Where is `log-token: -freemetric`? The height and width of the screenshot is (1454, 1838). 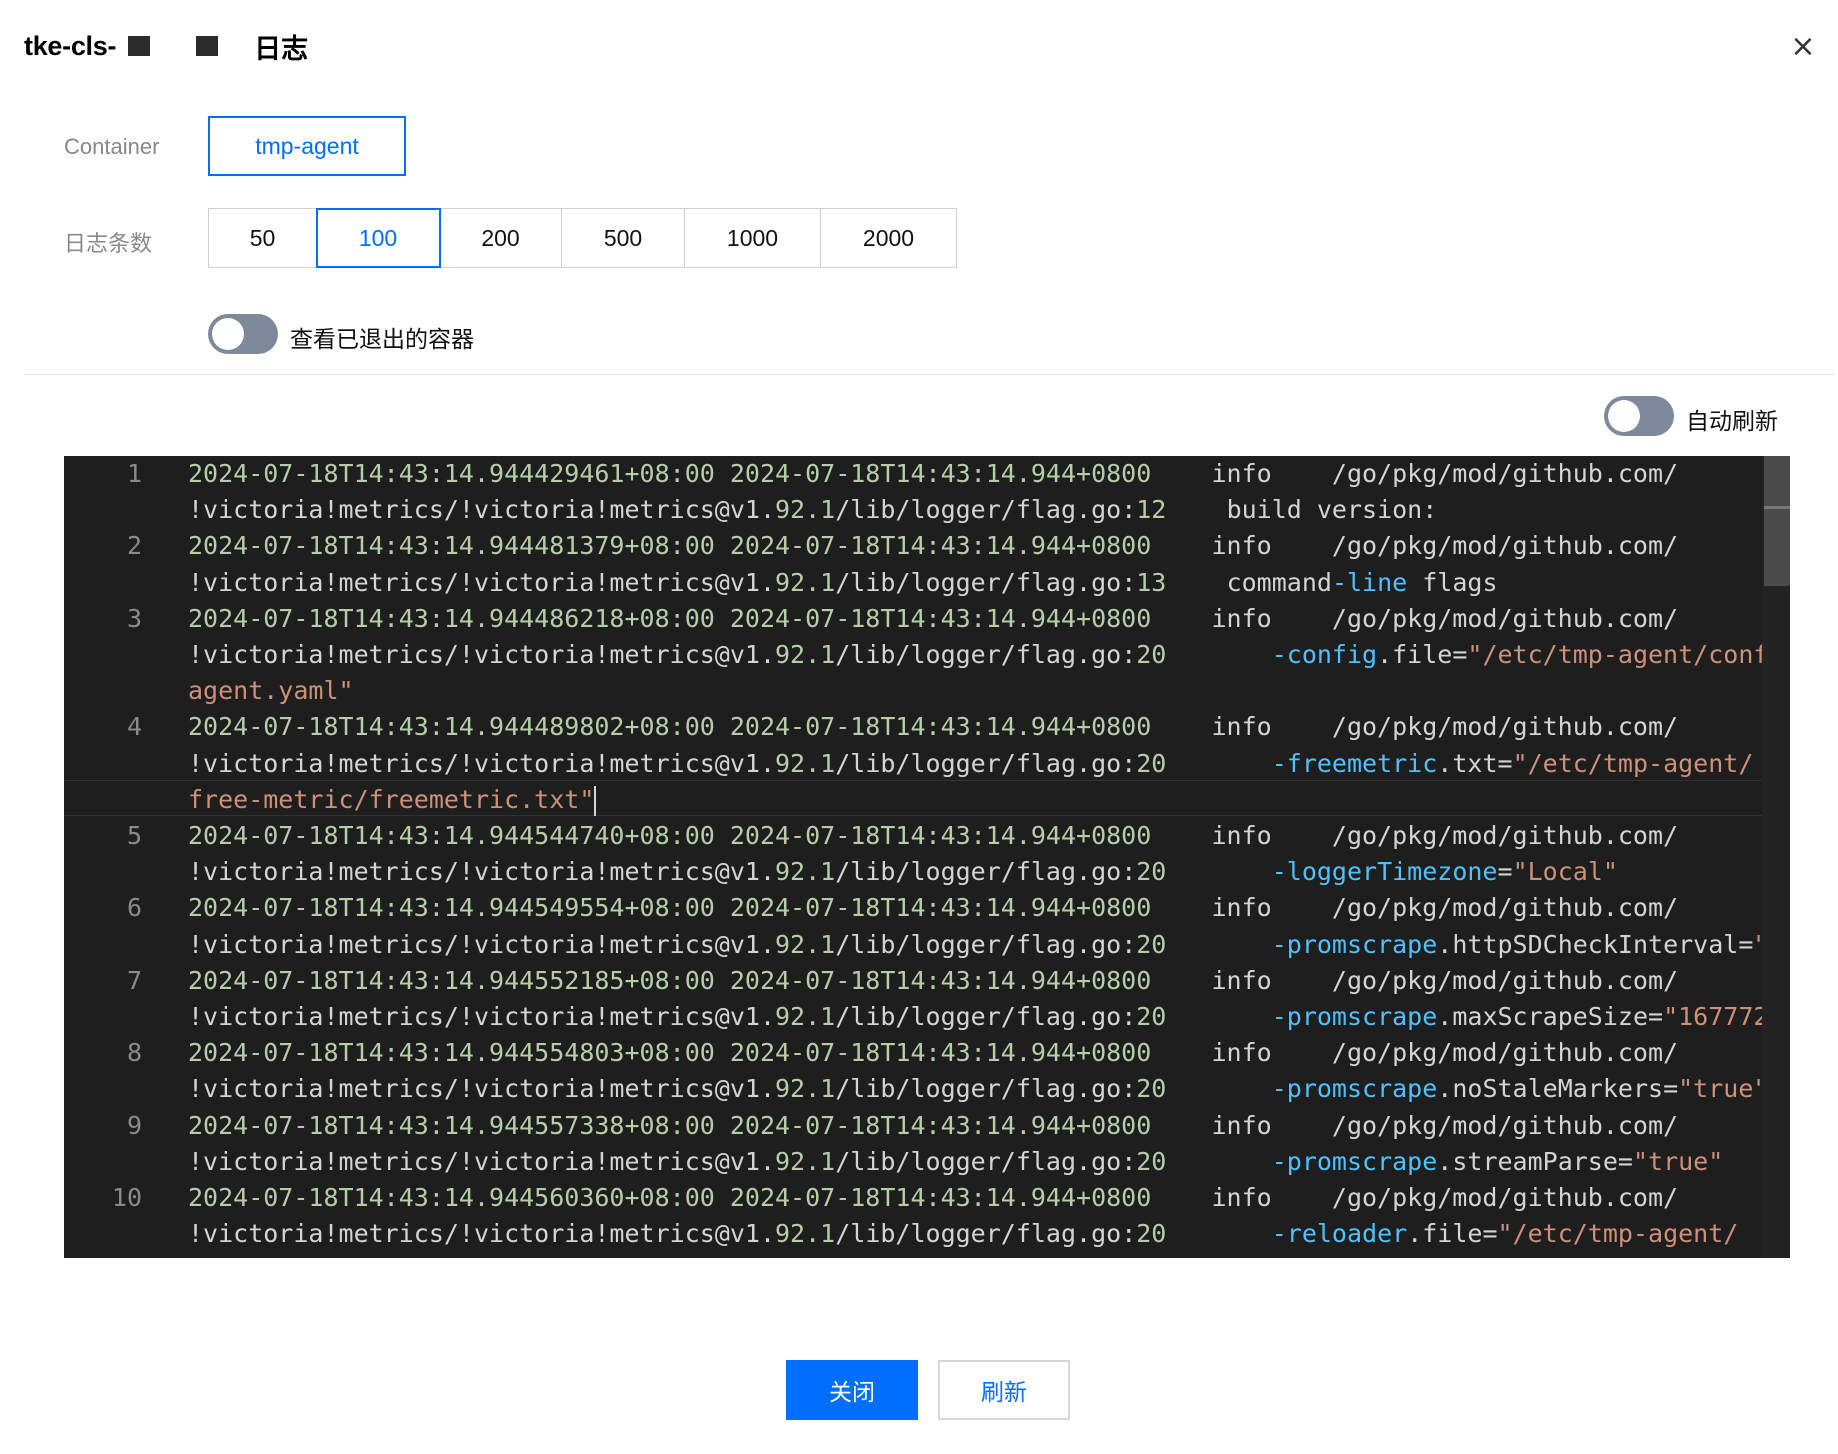
log-token: -freemetric is located at coordinates (1354, 763).